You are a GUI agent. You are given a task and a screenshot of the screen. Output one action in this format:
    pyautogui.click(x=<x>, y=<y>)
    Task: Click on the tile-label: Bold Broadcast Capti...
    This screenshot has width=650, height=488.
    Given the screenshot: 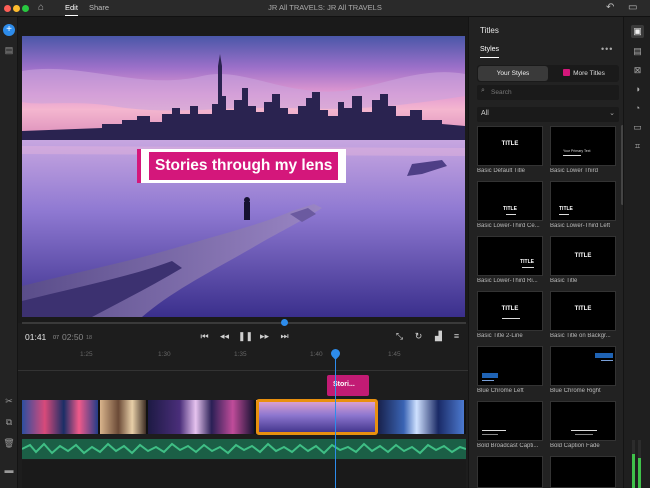 What is the action you would take?
    pyautogui.click(x=508, y=446)
    